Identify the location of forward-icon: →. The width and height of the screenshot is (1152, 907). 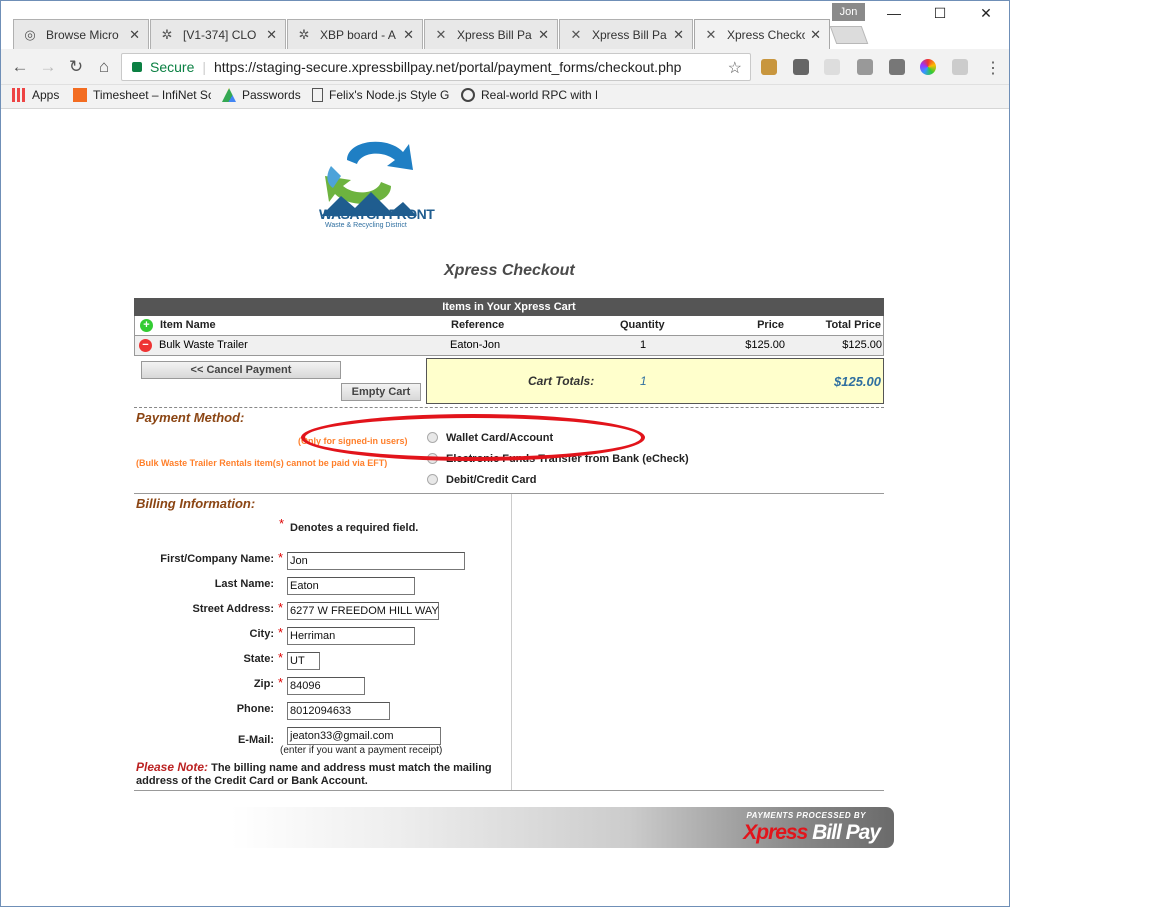
(48, 67).